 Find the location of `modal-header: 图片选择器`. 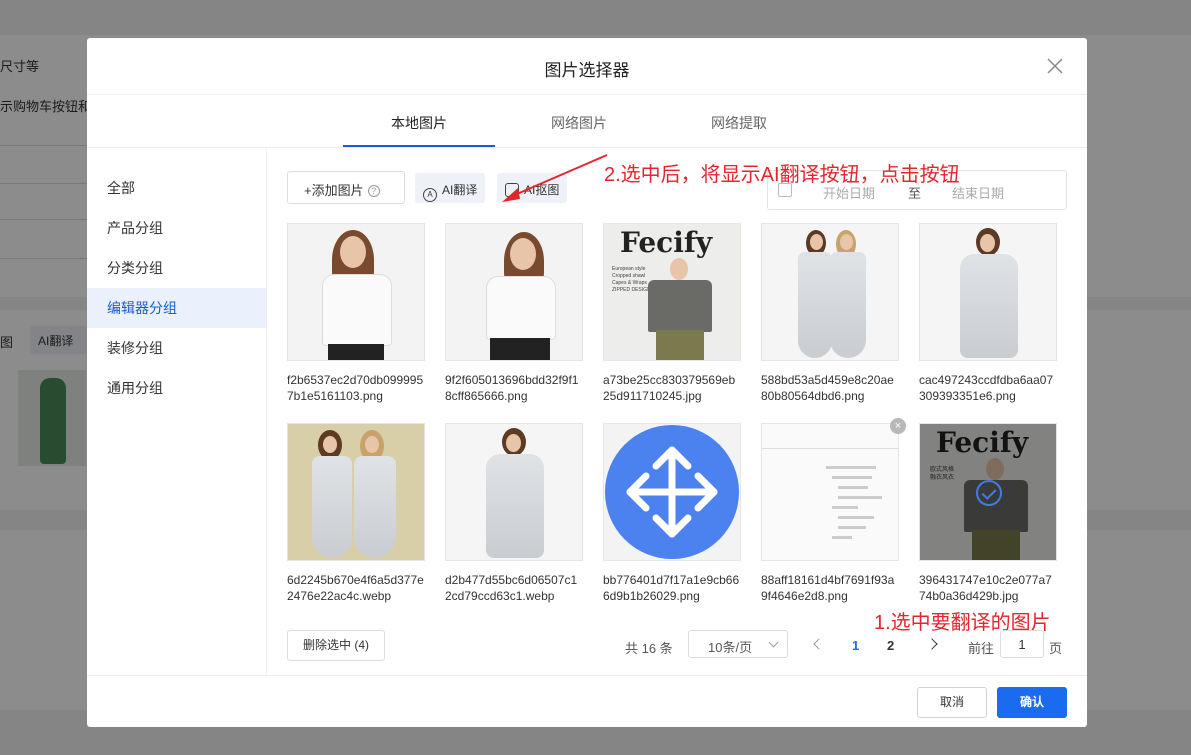

modal-header: 图片选择器 is located at coordinates (587, 66).